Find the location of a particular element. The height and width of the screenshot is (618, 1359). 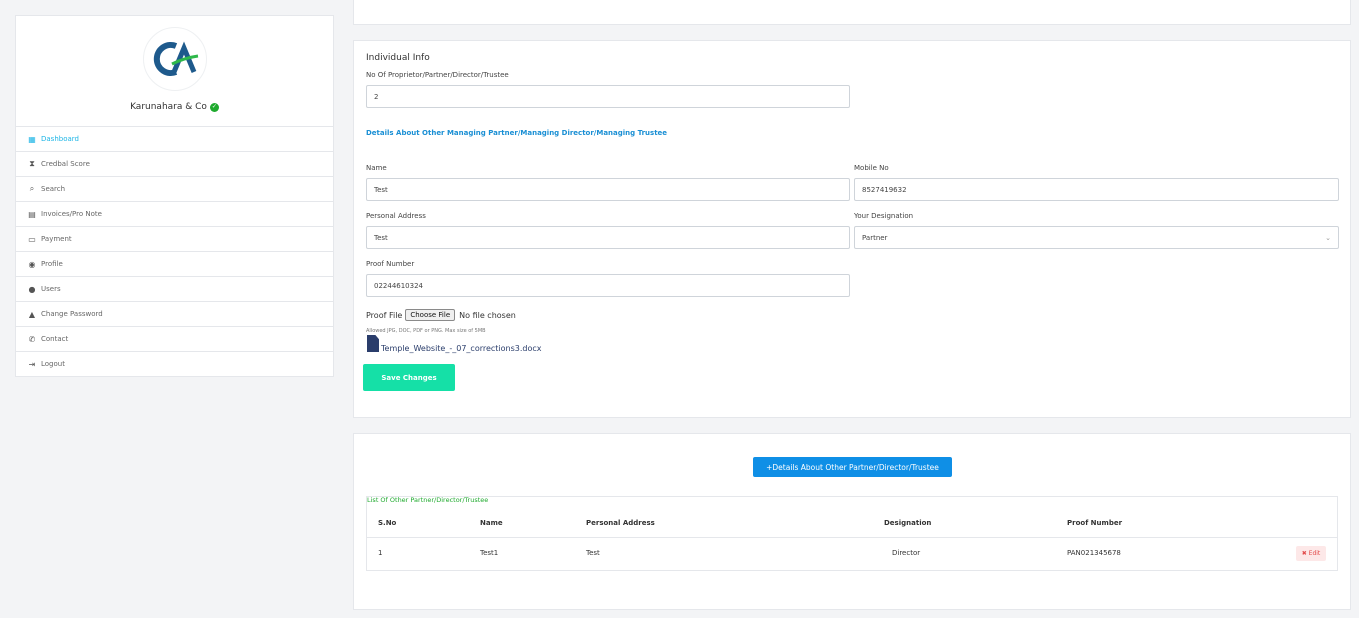

firm-name-row: Karunahara & Co ✓ is located at coordinates (174, 107).